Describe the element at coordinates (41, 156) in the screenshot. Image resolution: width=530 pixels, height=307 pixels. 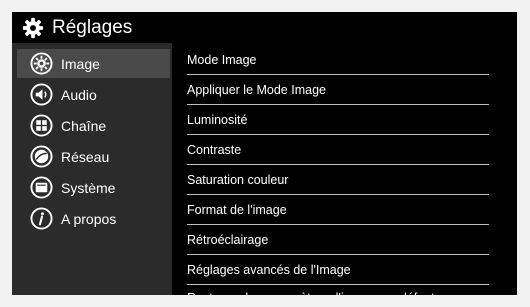
I see `globe-icon` at that location.